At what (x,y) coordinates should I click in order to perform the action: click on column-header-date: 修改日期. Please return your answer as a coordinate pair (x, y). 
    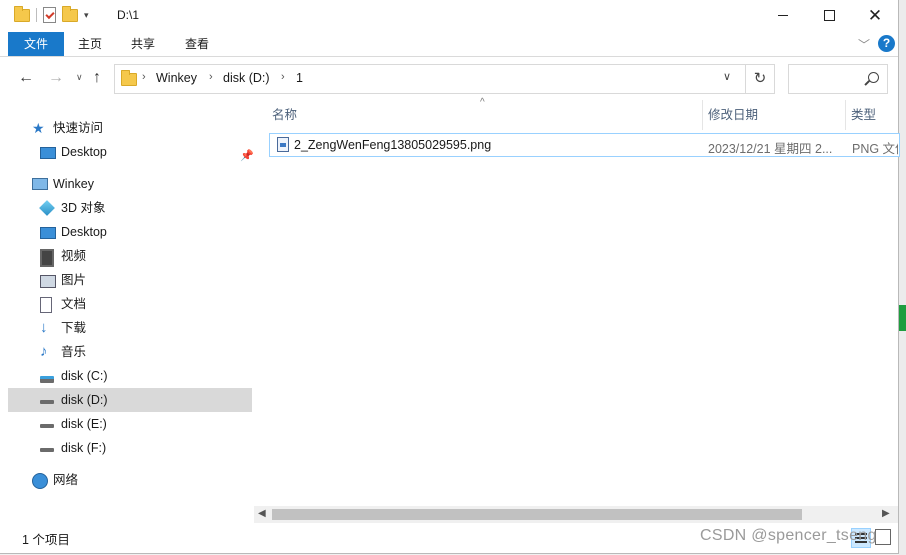
    Looking at the image, I should click on (733, 115).